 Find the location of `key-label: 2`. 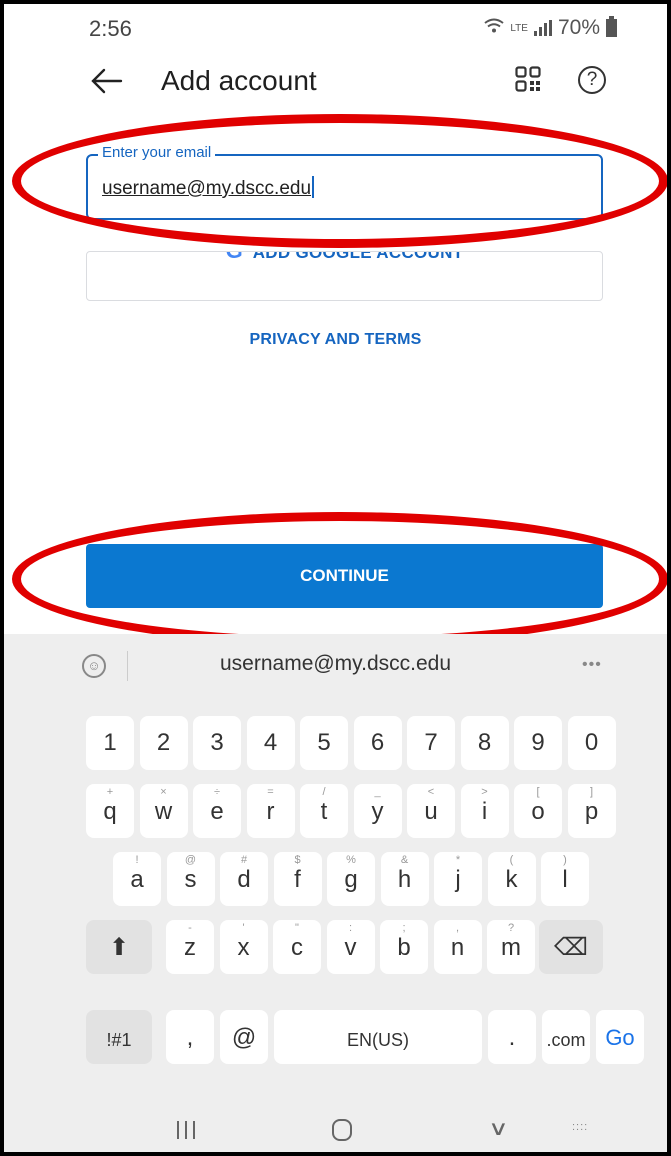

key-label: 2 is located at coordinates (163, 742).